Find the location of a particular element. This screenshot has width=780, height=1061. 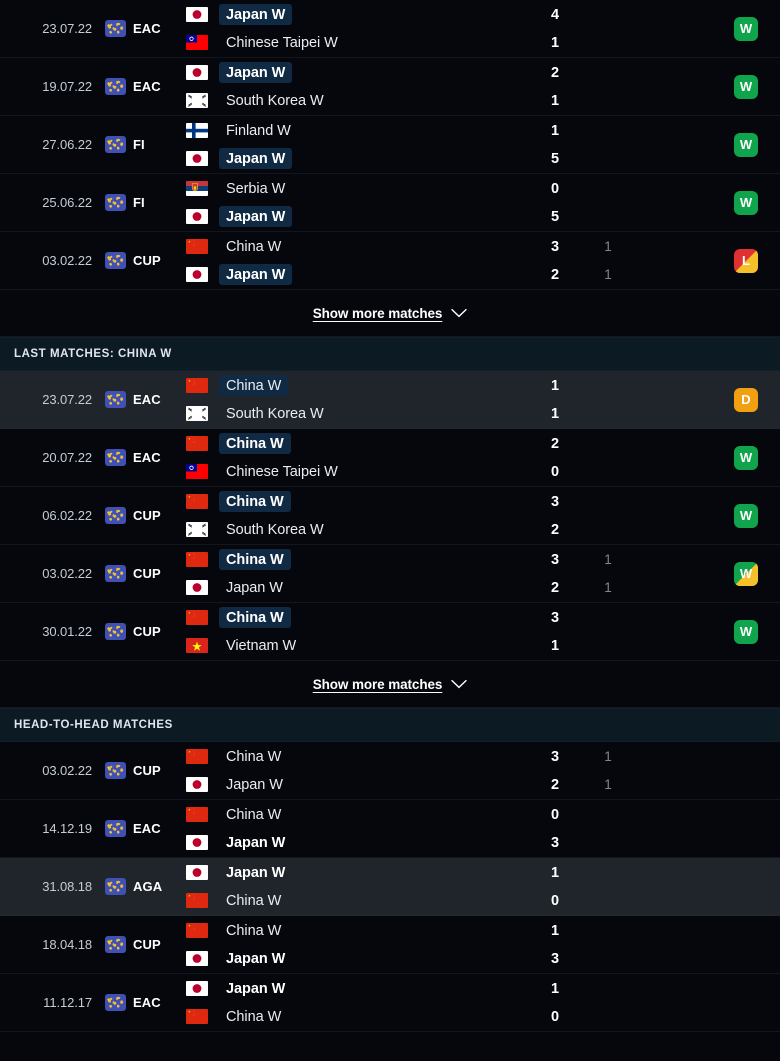

score-away: 1 is located at coordinates (555, 42).